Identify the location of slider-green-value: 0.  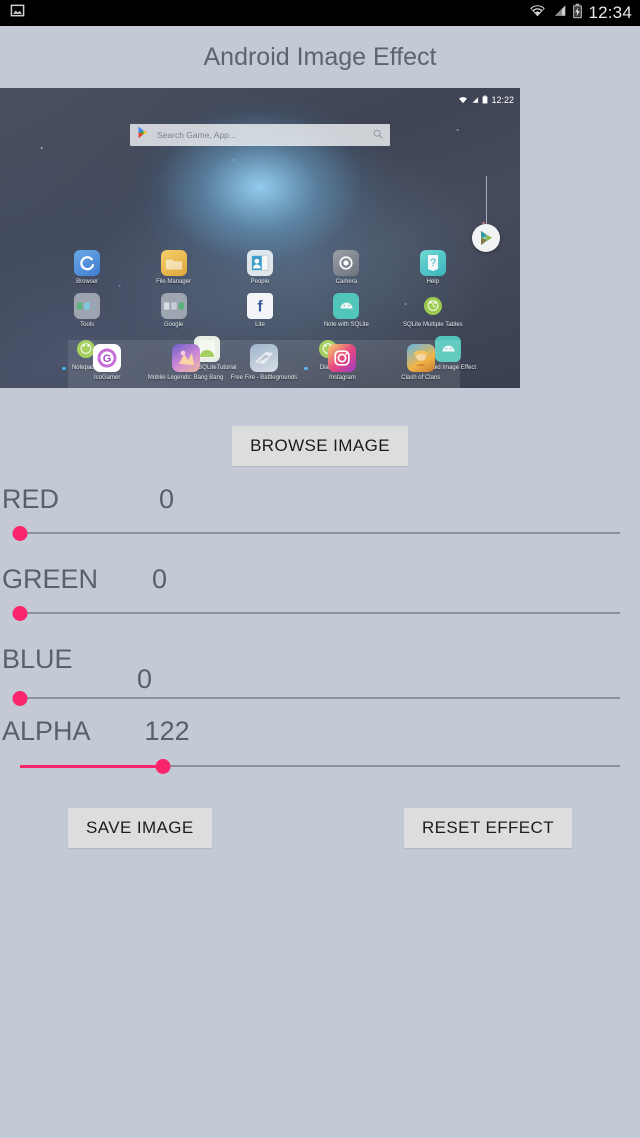
(160, 579).